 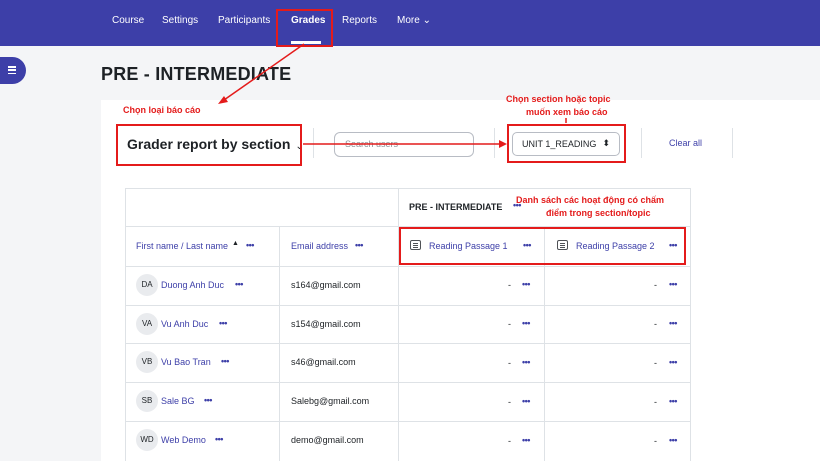 I want to click on page-title: PRE - INTERMEDIATE, so click(x=196, y=74).